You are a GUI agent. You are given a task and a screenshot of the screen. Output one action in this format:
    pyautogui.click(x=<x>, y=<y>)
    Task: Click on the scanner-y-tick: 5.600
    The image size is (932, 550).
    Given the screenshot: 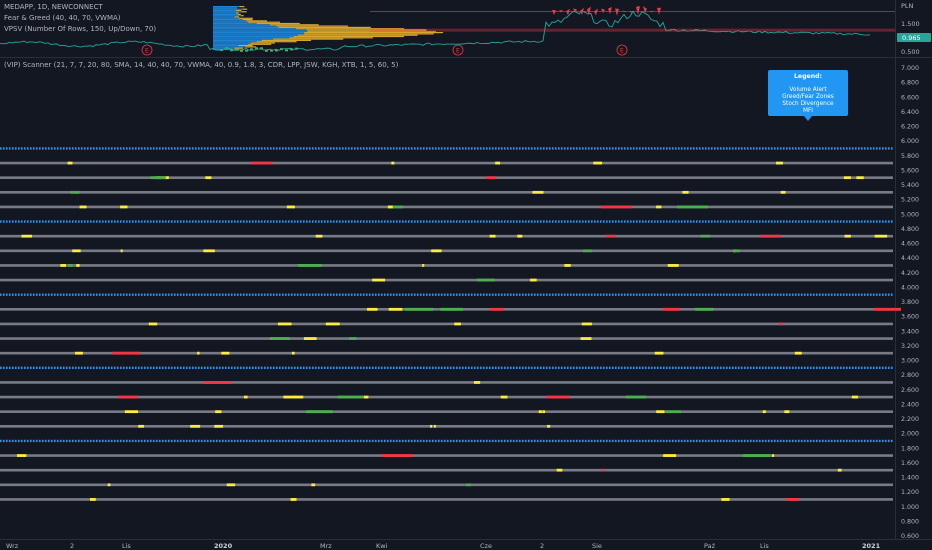 What is the action you would take?
    pyautogui.click(x=910, y=170)
    